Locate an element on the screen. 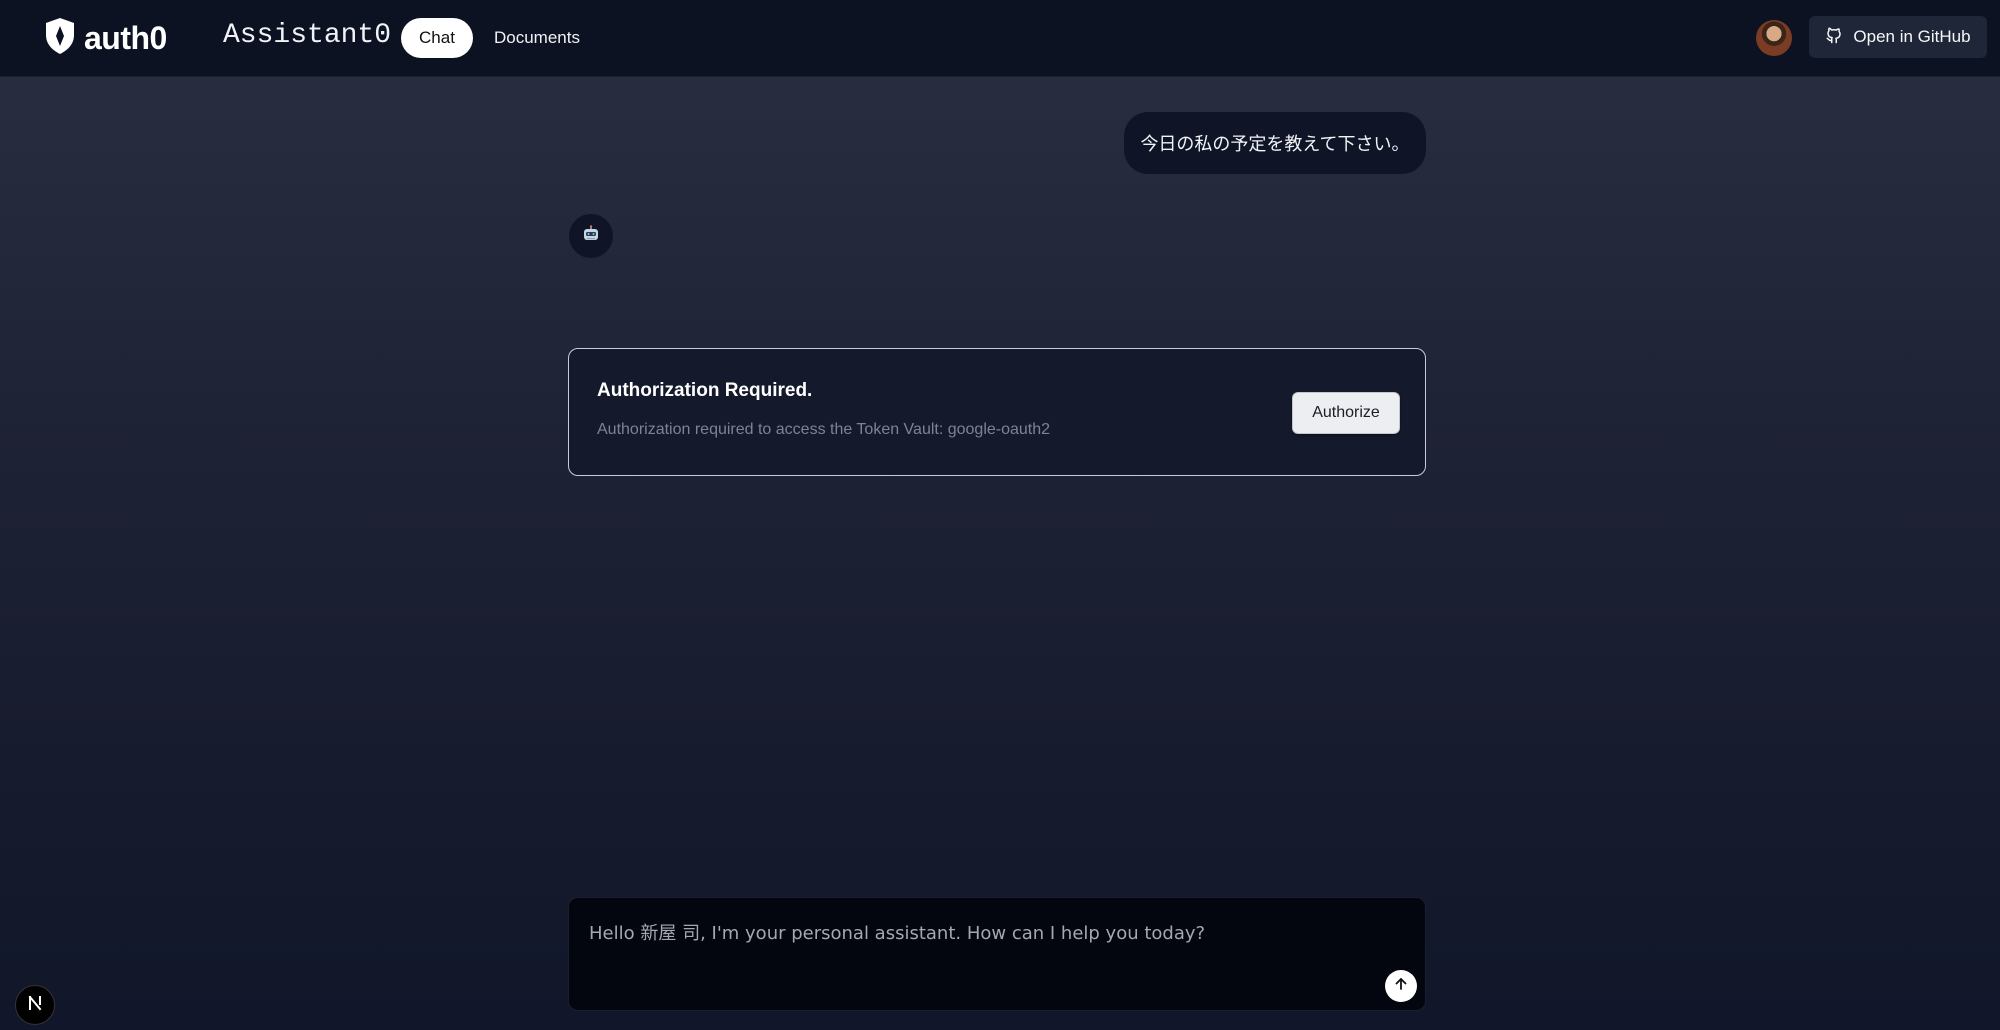 The image size is (2000, 1030). send-button is located at coordinates (1401, 986).